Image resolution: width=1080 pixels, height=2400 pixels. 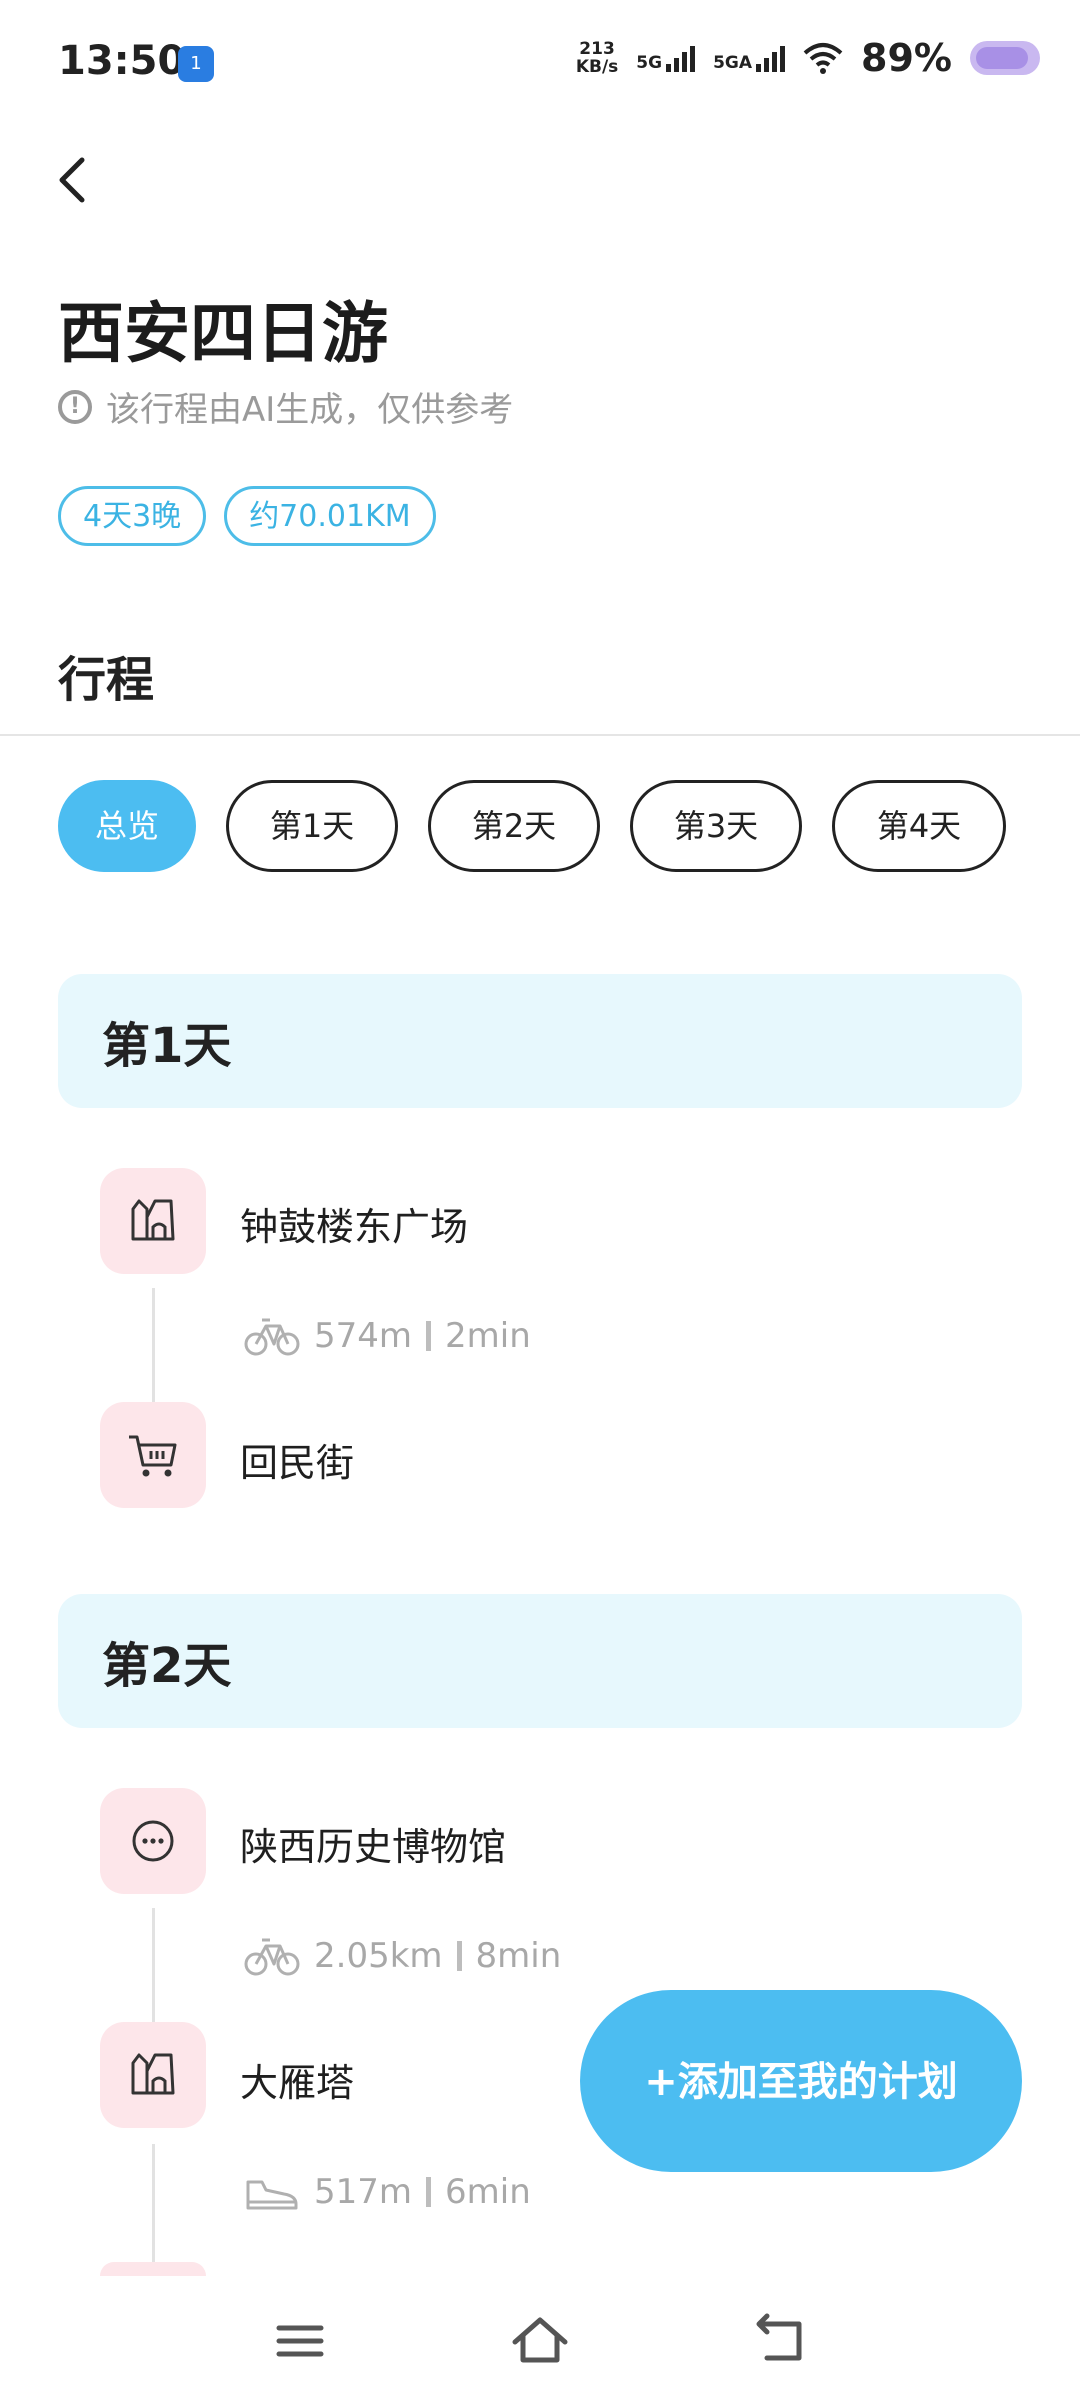 I want to click on route-duration: 8min, so click(x=518, y=1956).